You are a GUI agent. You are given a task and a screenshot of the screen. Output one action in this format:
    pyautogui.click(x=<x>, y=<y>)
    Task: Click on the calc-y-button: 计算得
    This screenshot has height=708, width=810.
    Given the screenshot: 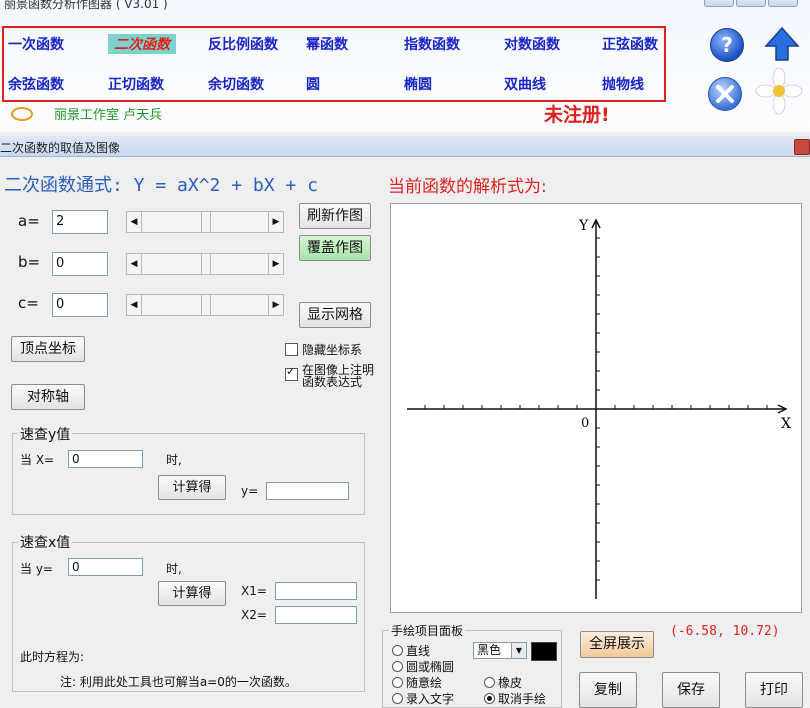 What is the action you would take?
    pyautogui.click(x=192, y=487)
    